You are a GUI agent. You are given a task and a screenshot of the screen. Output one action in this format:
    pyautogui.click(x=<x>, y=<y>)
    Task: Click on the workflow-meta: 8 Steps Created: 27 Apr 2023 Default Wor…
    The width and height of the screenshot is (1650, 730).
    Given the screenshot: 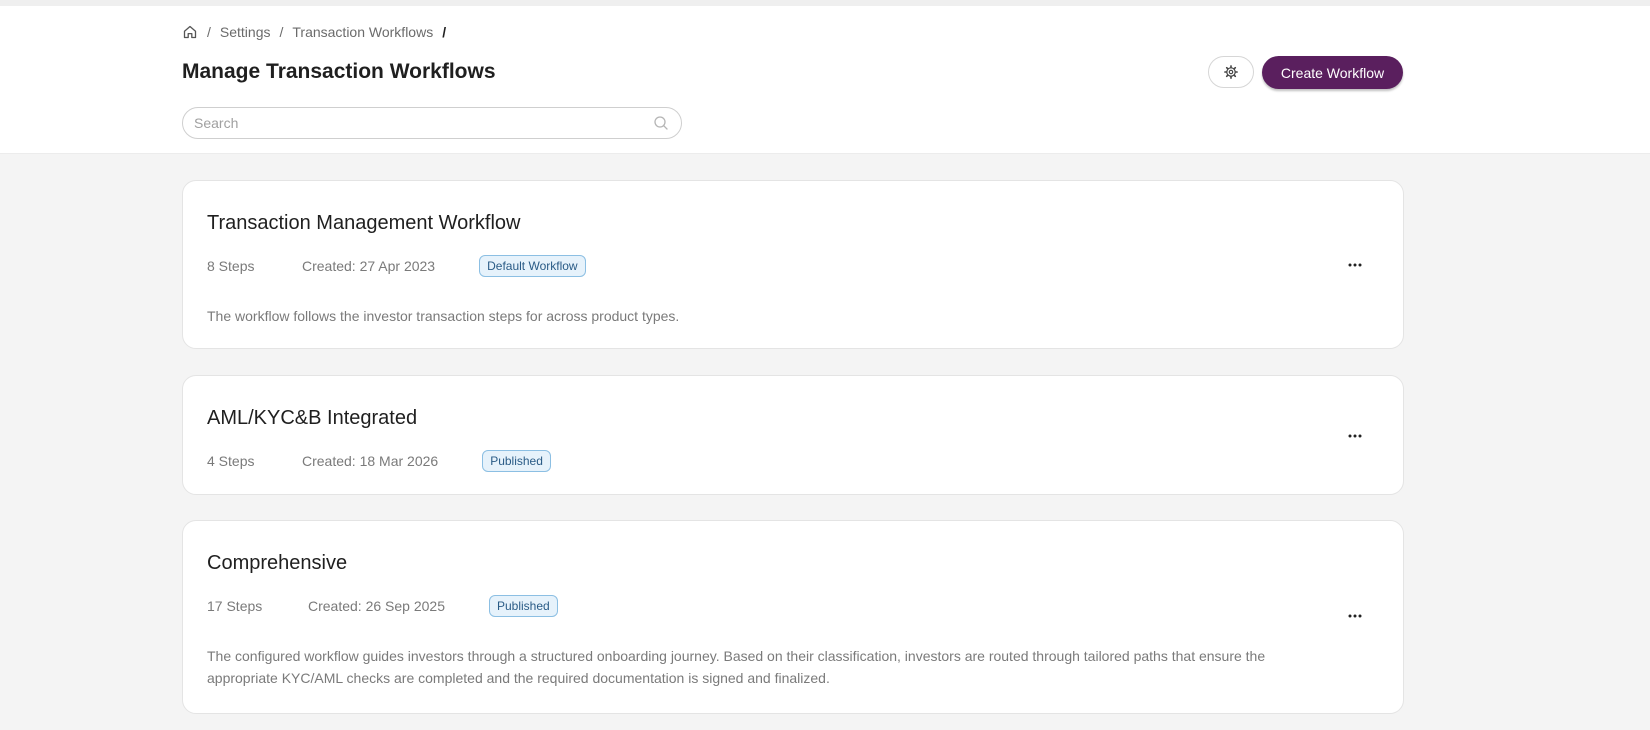 What is the action you would take?
    pyautogui.click(x=396, y=266)
    